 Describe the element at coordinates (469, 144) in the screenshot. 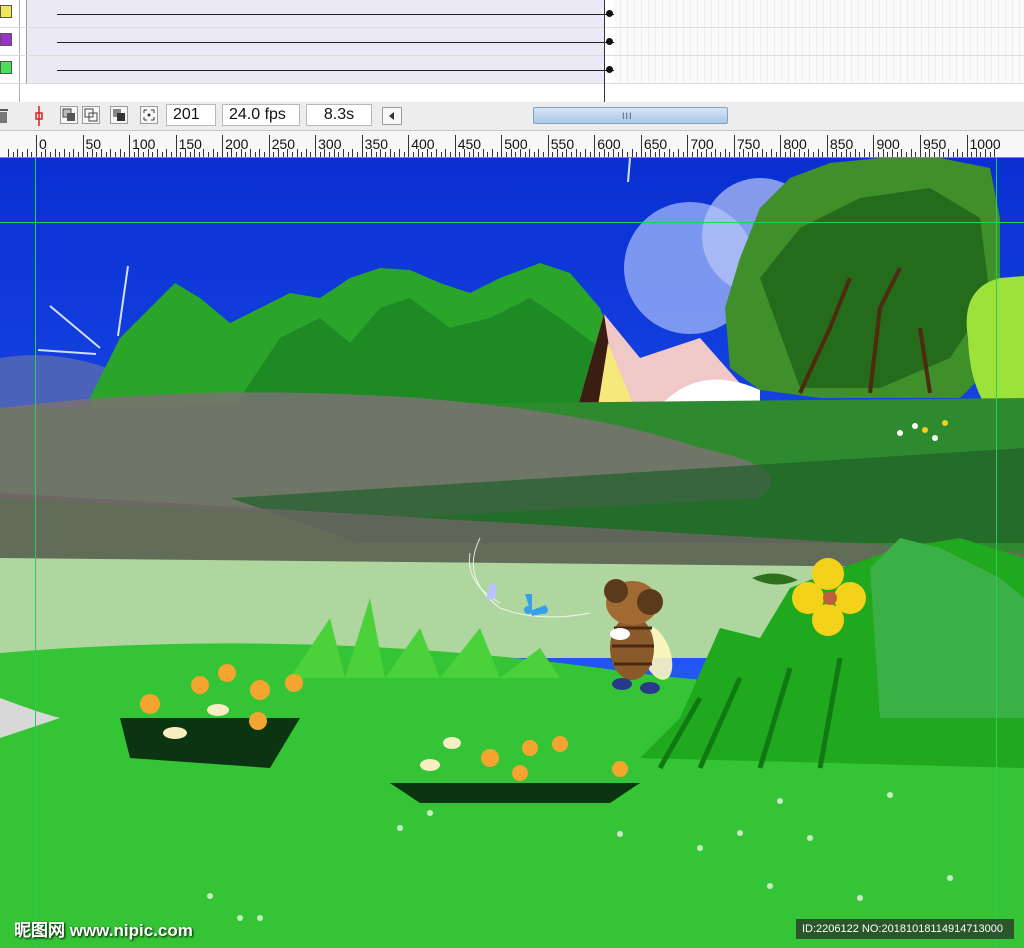

I see `ruler-label: 450` at that location.